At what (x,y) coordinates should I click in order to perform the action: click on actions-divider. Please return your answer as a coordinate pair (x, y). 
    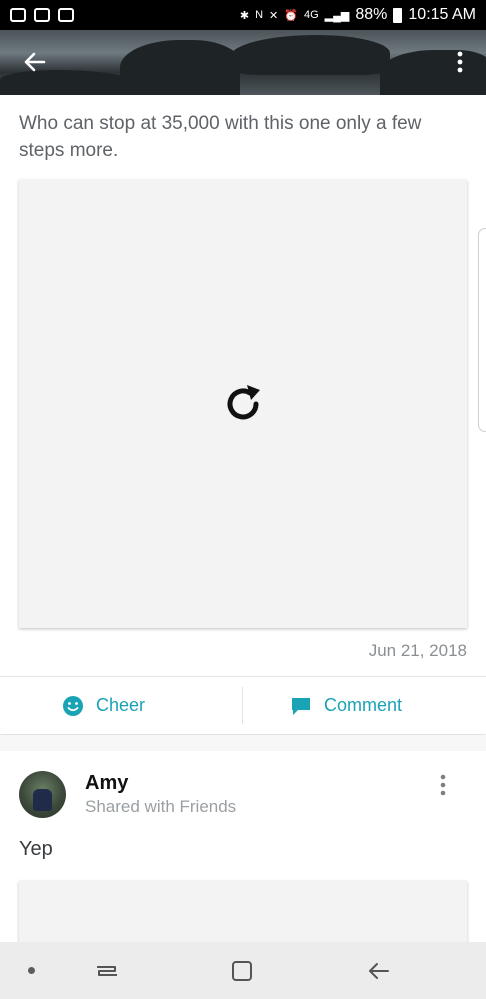
    Looking at the image, I should click on (242, 705).